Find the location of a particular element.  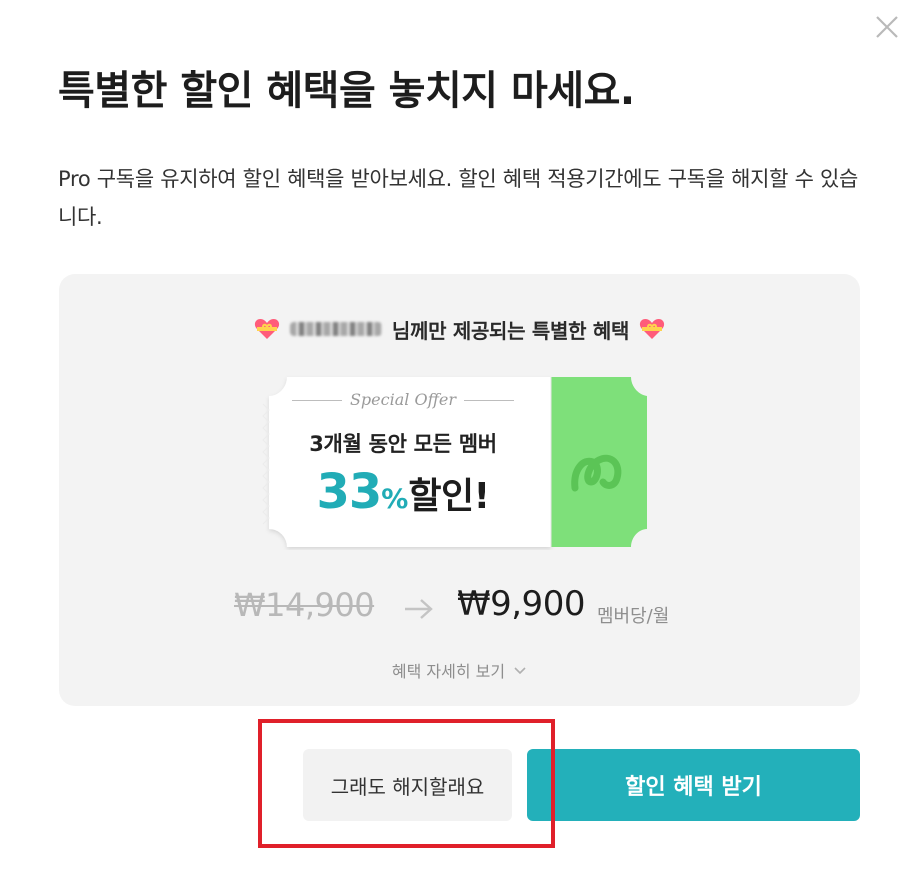

discounted-price: ₩9,900 is located at coordinates (521, 604).